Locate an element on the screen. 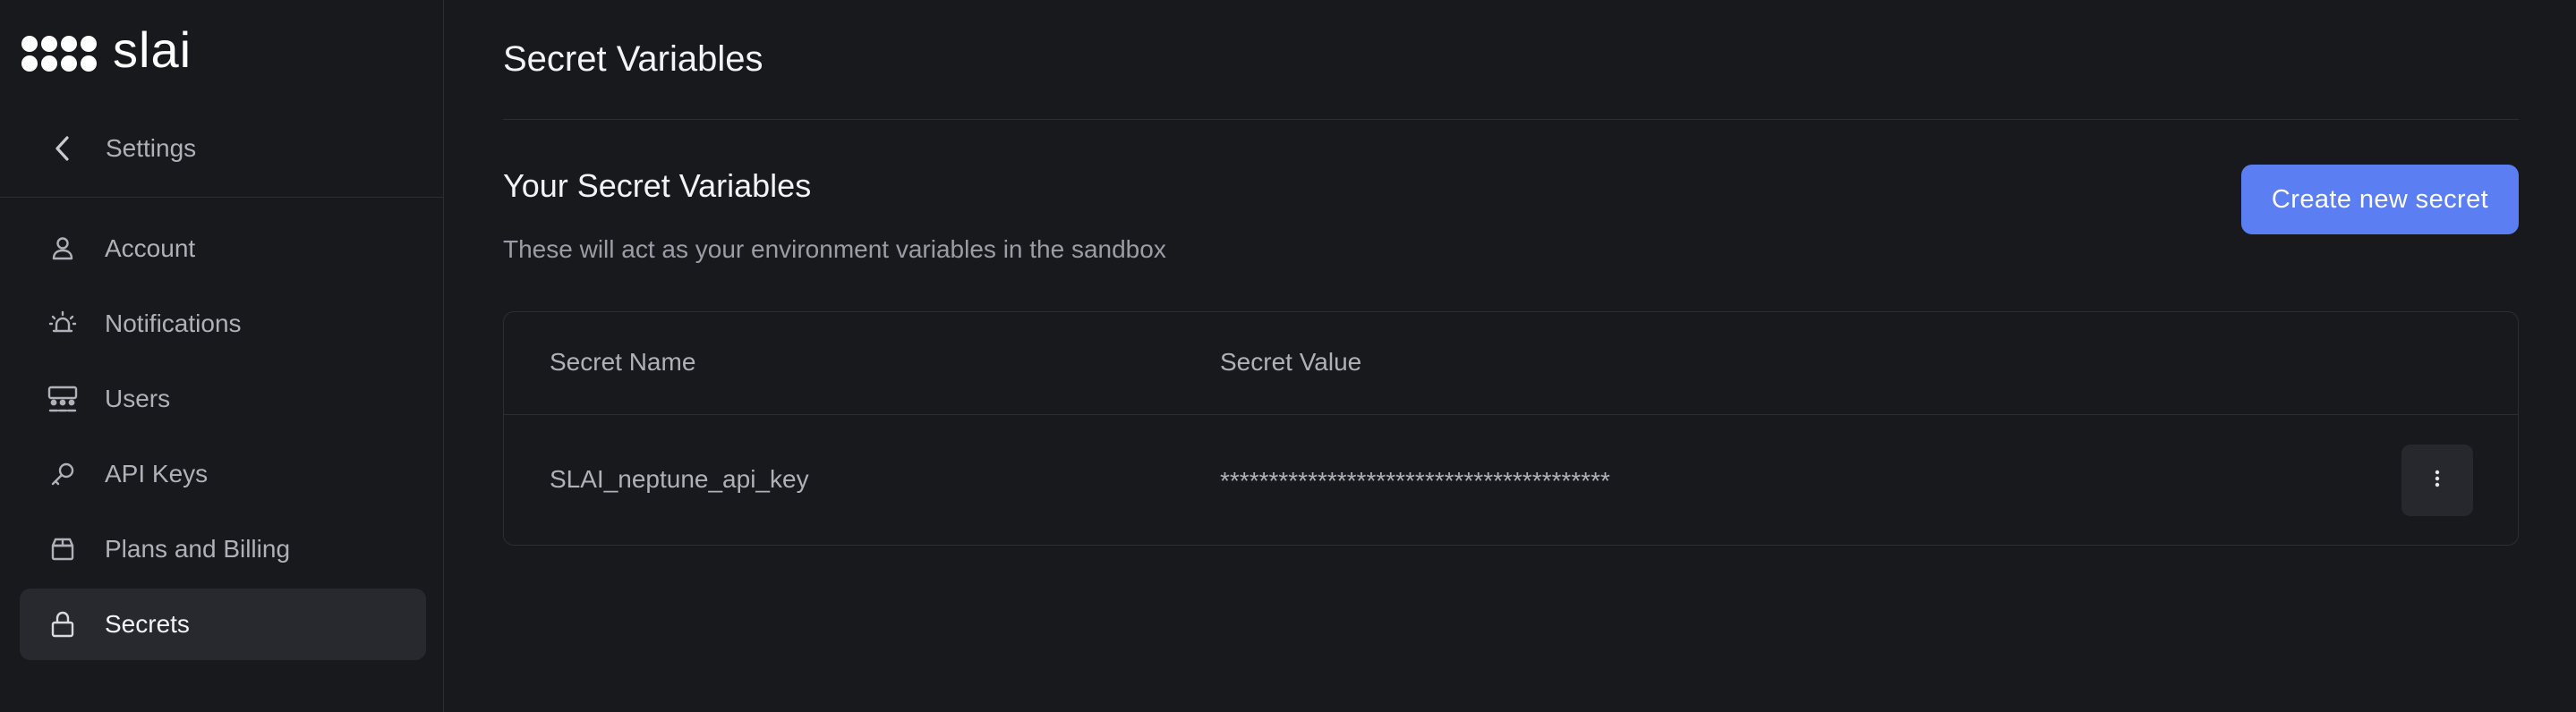 The image size is (2576, 712). sidebar-item-notifications: Notifications is located at coordinates (223, 324).